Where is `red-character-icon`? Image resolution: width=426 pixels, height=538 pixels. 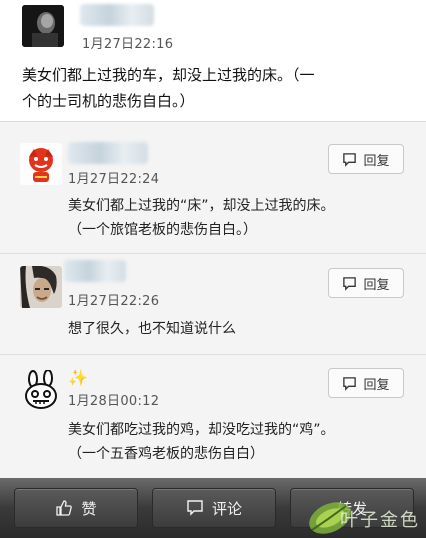
red-character-icon is located at coordinates (41, 164).